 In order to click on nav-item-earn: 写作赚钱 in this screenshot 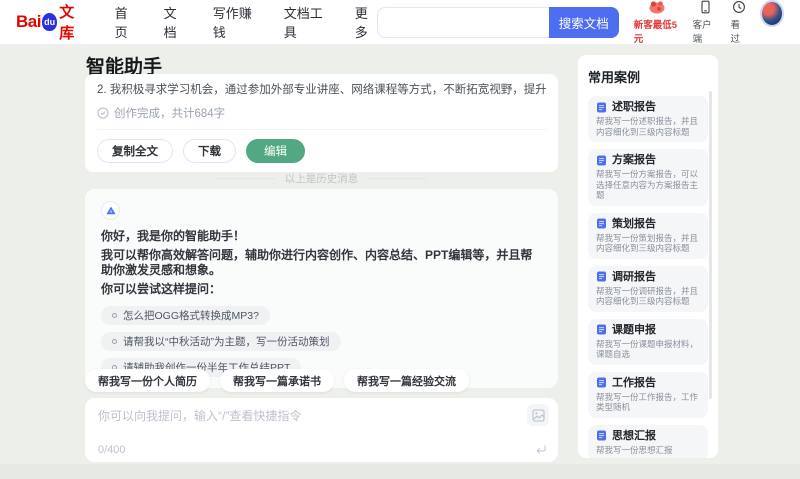, I will do `click(235, 22)`.